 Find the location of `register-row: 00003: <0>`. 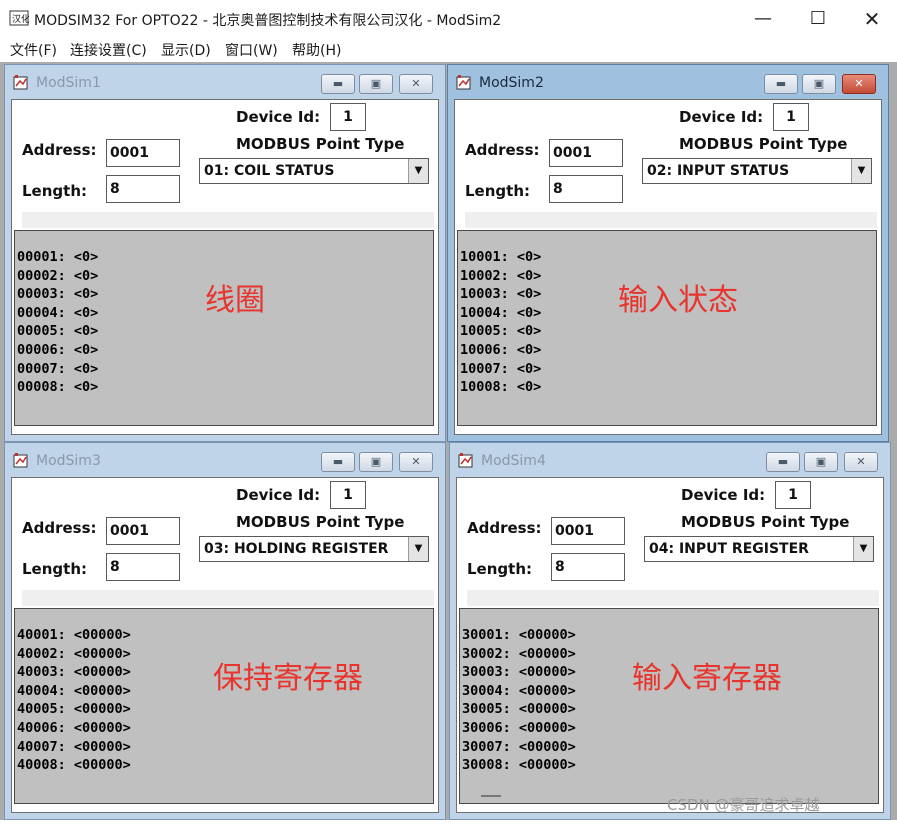

register-row: 00003: <0> is located at coordinates (57, 294).